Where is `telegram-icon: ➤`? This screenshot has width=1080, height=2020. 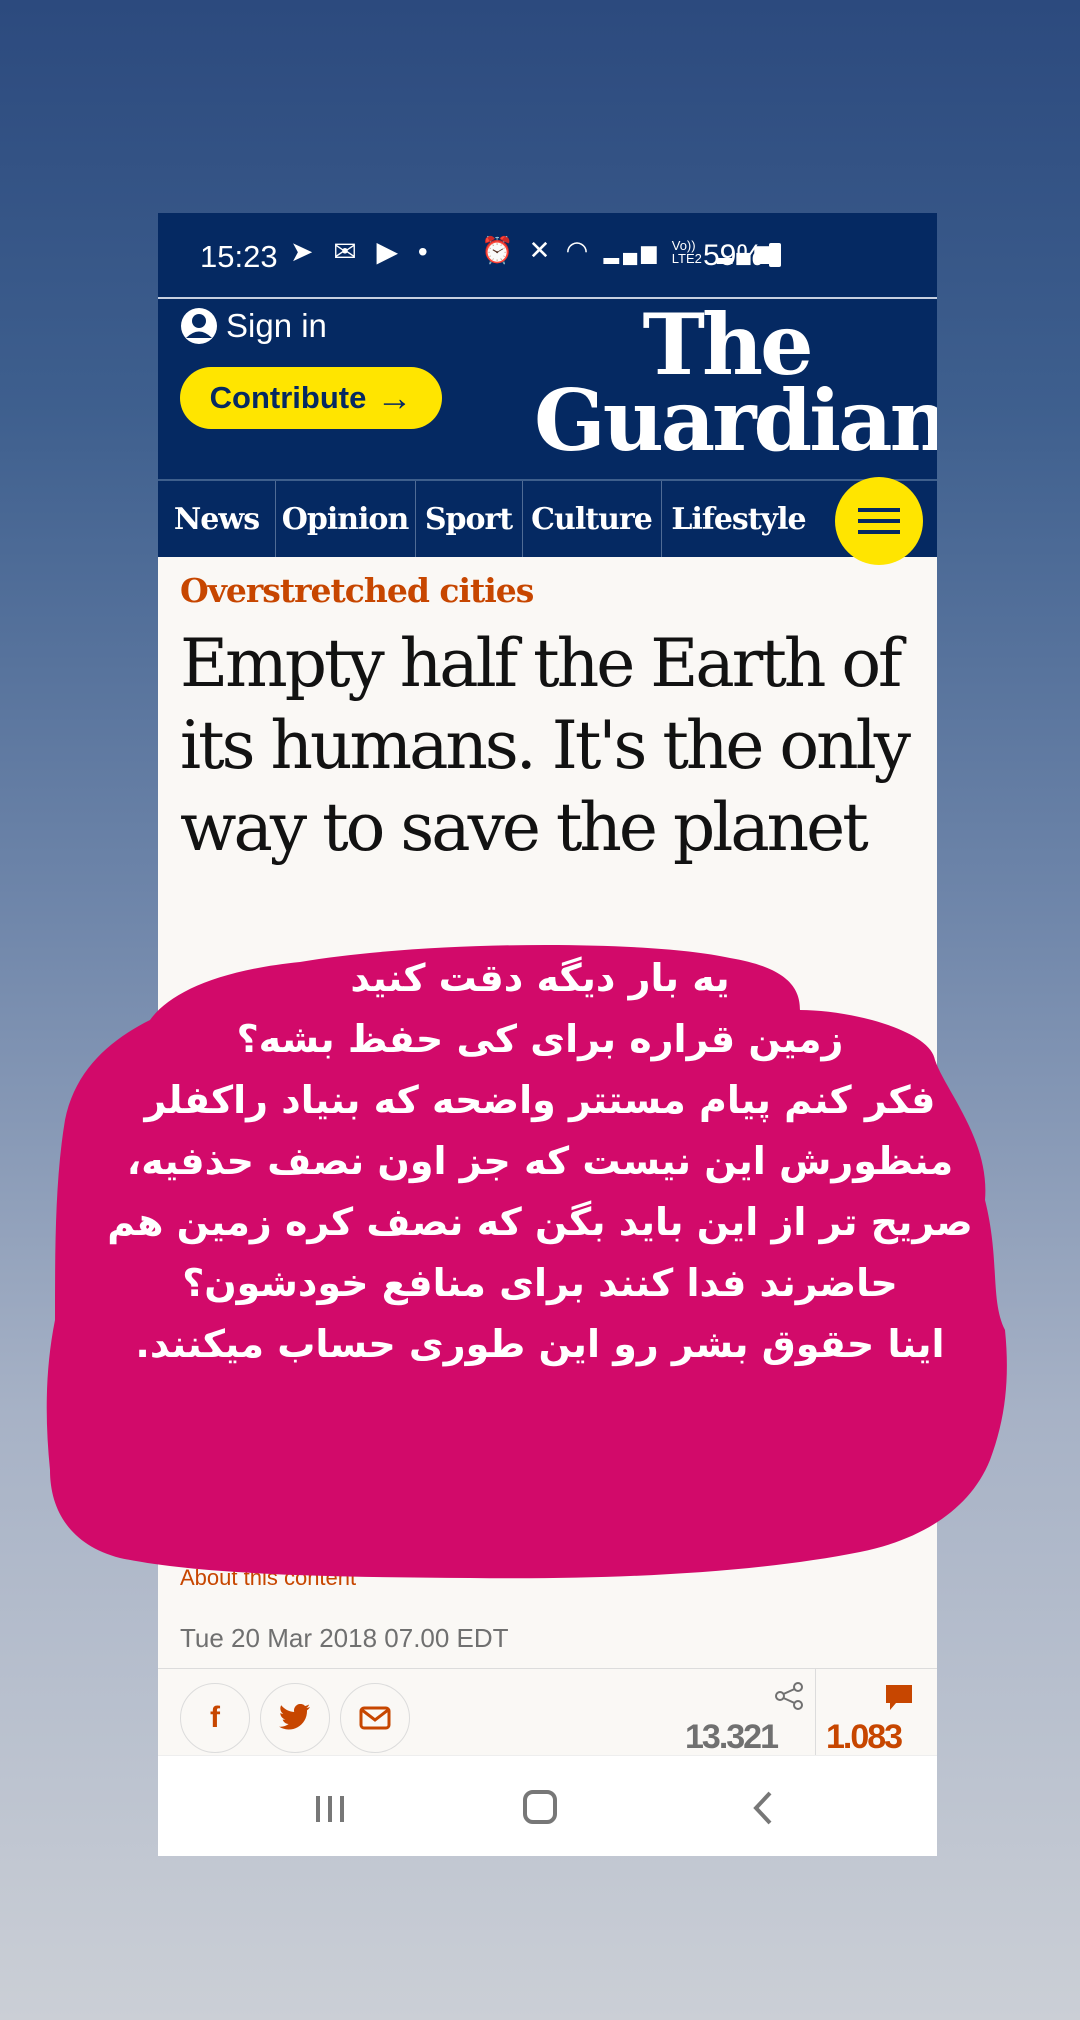 telegram-icon: ➤ is located at coordinates (305, 251).